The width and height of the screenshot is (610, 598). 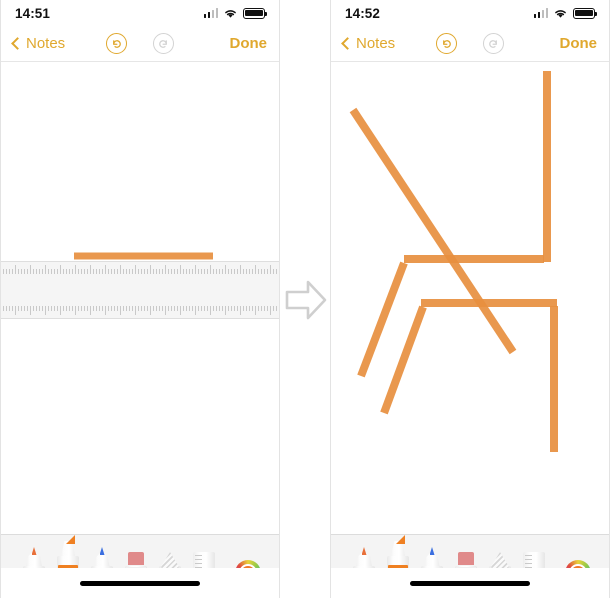 I want to click on status-time: 14:51, so click(x=33, y=13).